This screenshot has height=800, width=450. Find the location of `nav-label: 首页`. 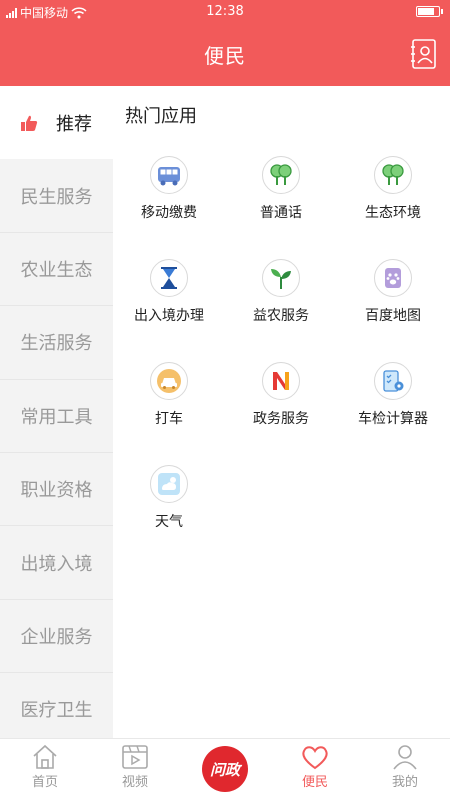

nav-label: 首页 is located at coordinates (44, 782).